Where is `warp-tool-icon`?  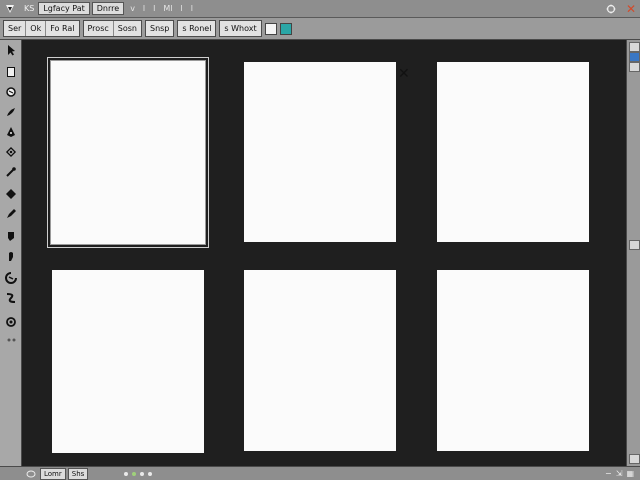
warp-tool-icon is located at coordinates (11, 298).